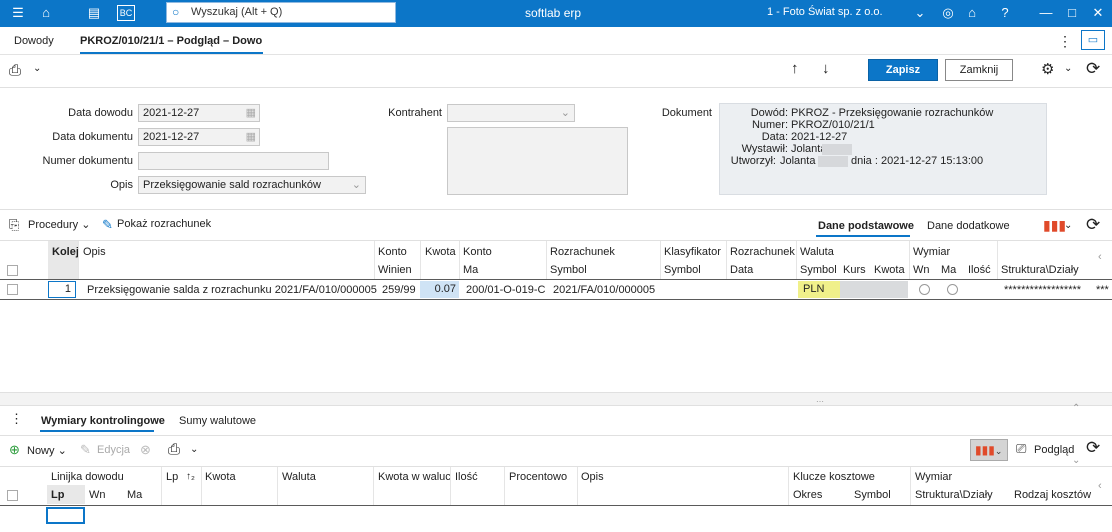 This screenshot has height=532, width=1112. I want to click on wn-radio, so click(924, 289).